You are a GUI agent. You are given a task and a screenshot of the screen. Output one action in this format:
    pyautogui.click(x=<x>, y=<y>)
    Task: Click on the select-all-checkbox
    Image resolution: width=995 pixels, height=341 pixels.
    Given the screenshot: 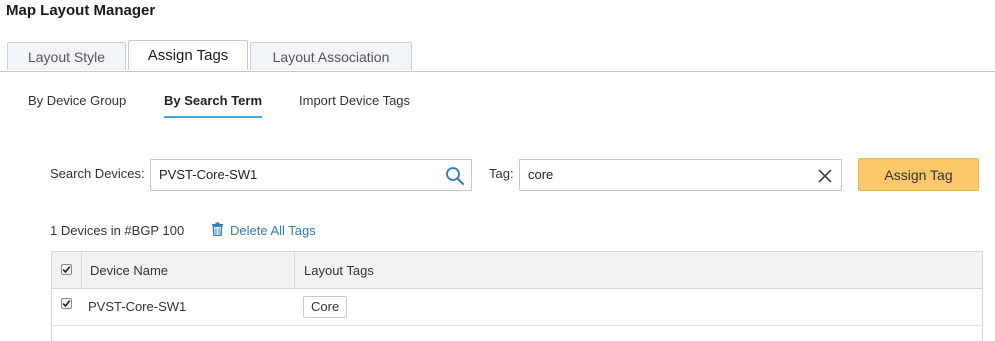 What is the action you would take?
    pyautogui.click(x=66, y=269)
    